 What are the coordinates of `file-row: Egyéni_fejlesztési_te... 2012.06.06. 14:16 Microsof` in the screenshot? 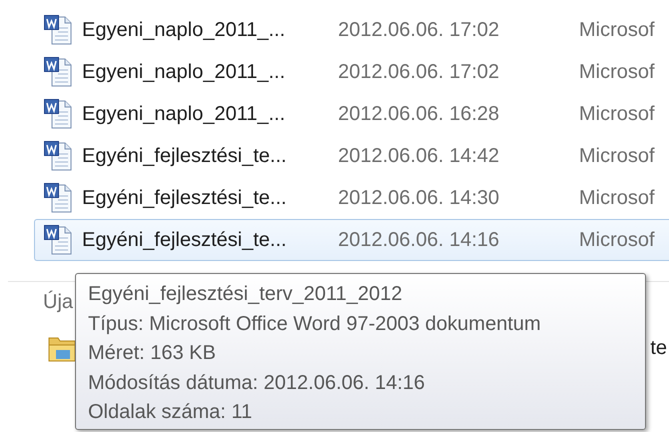 It's located at (351, 240).